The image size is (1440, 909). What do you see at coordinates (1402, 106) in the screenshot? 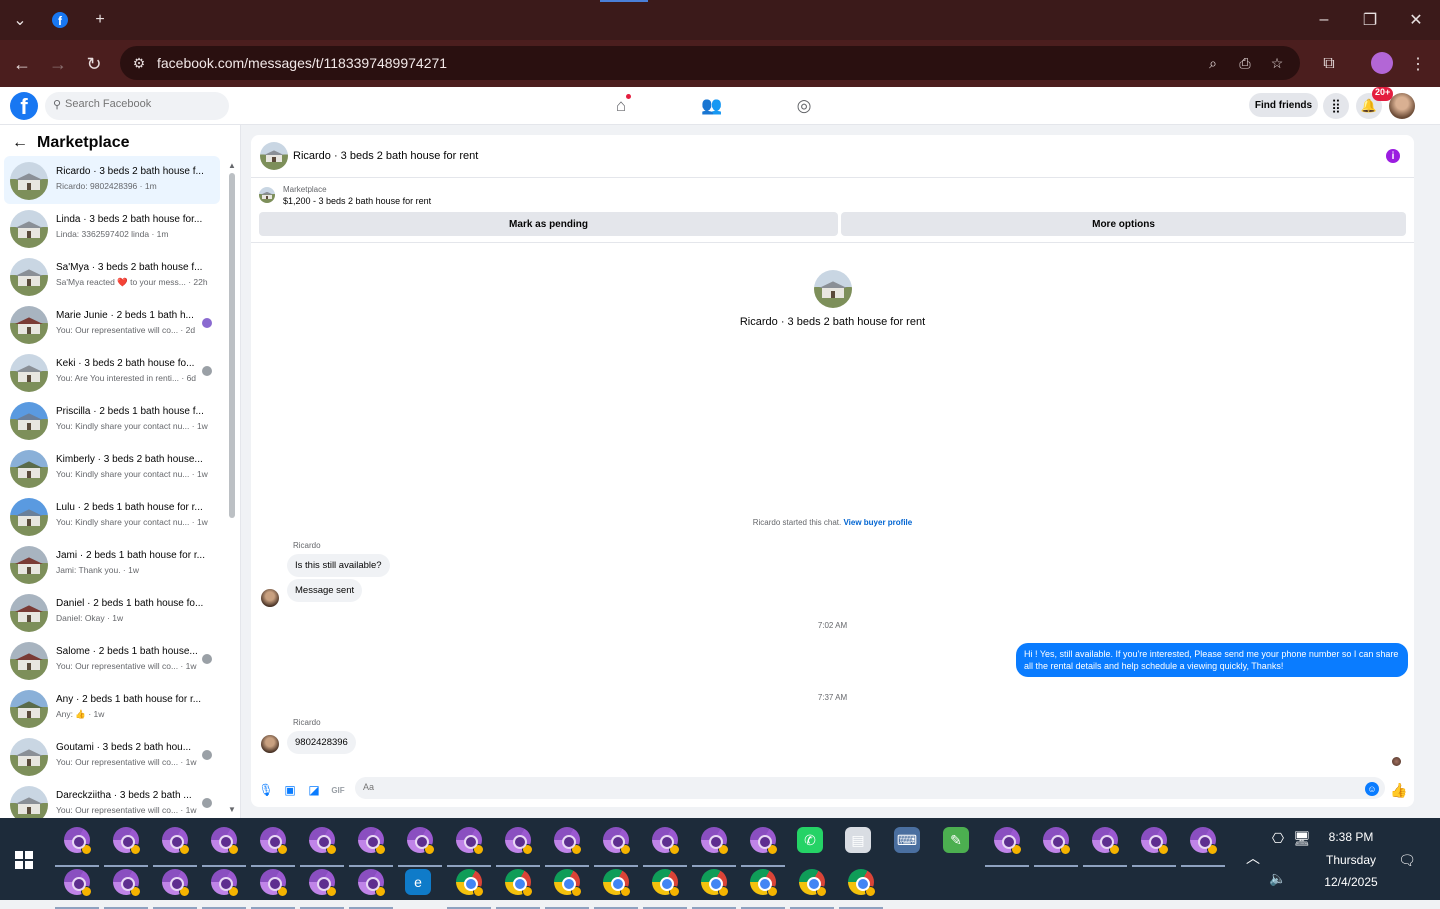
I see `account-avatar` at bounding box center [1402, 106].